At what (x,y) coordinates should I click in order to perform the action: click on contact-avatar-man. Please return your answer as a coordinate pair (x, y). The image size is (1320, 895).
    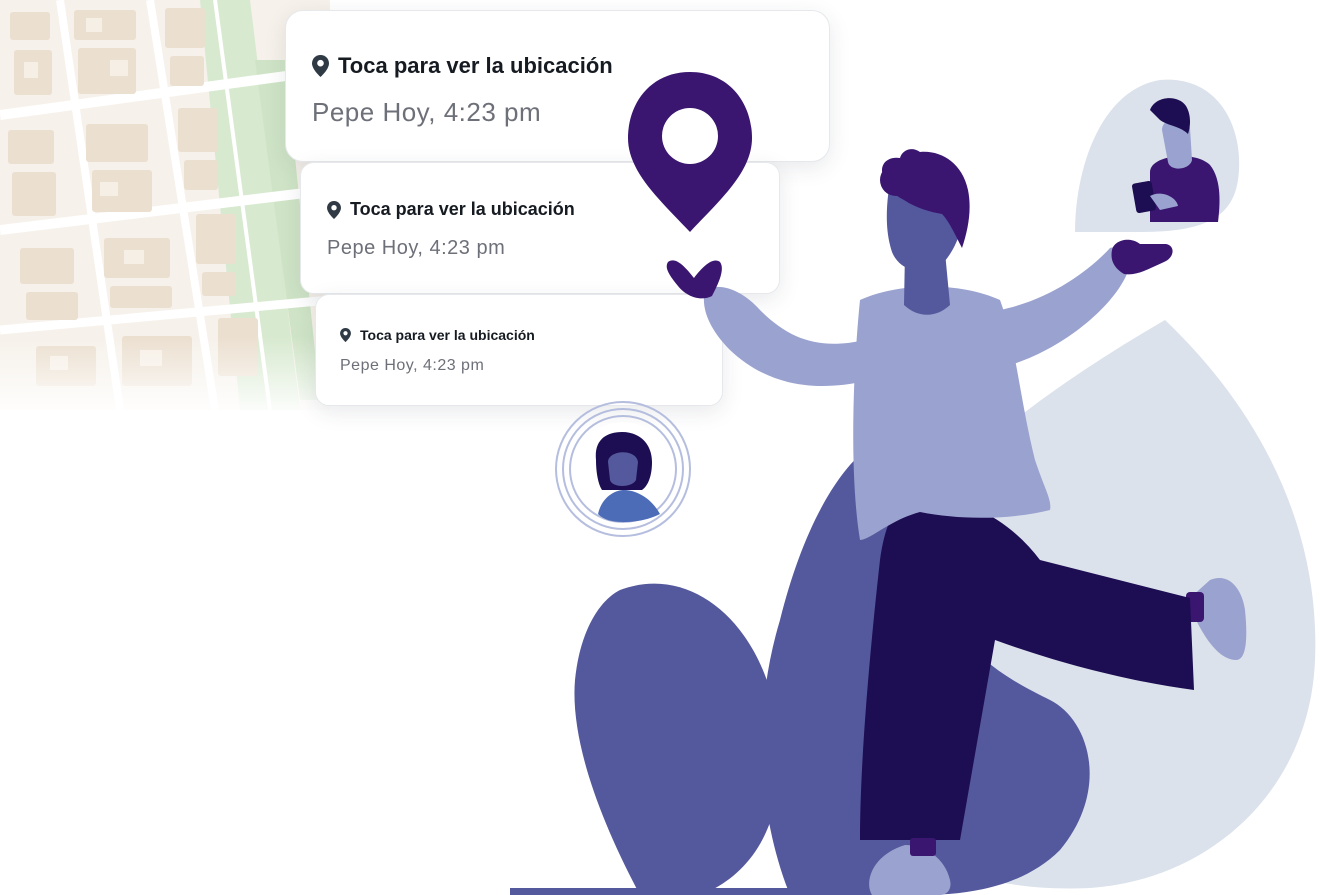
    Looking at the image, I should click on (1157, 155).